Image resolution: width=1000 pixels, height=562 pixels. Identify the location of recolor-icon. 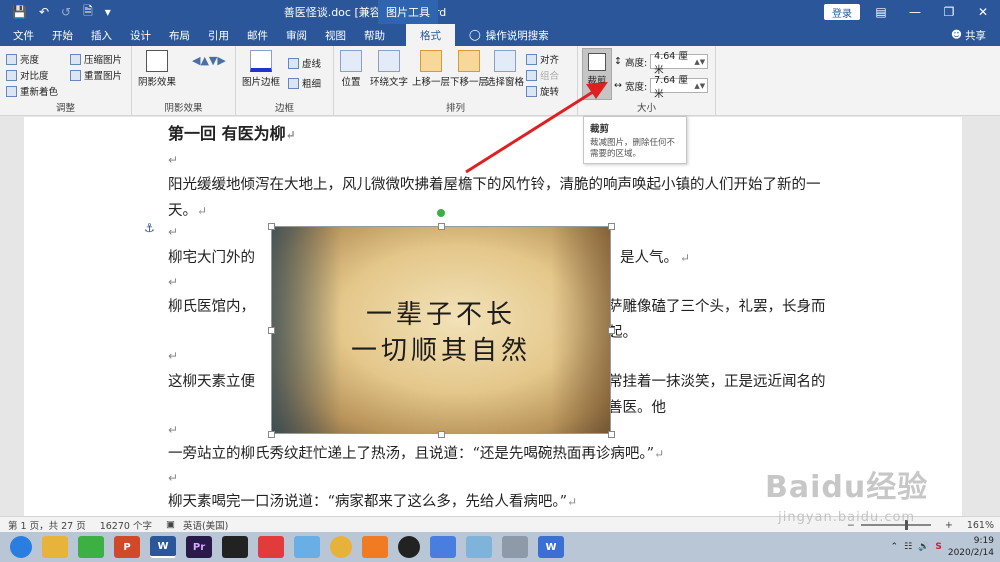
(11, 91).